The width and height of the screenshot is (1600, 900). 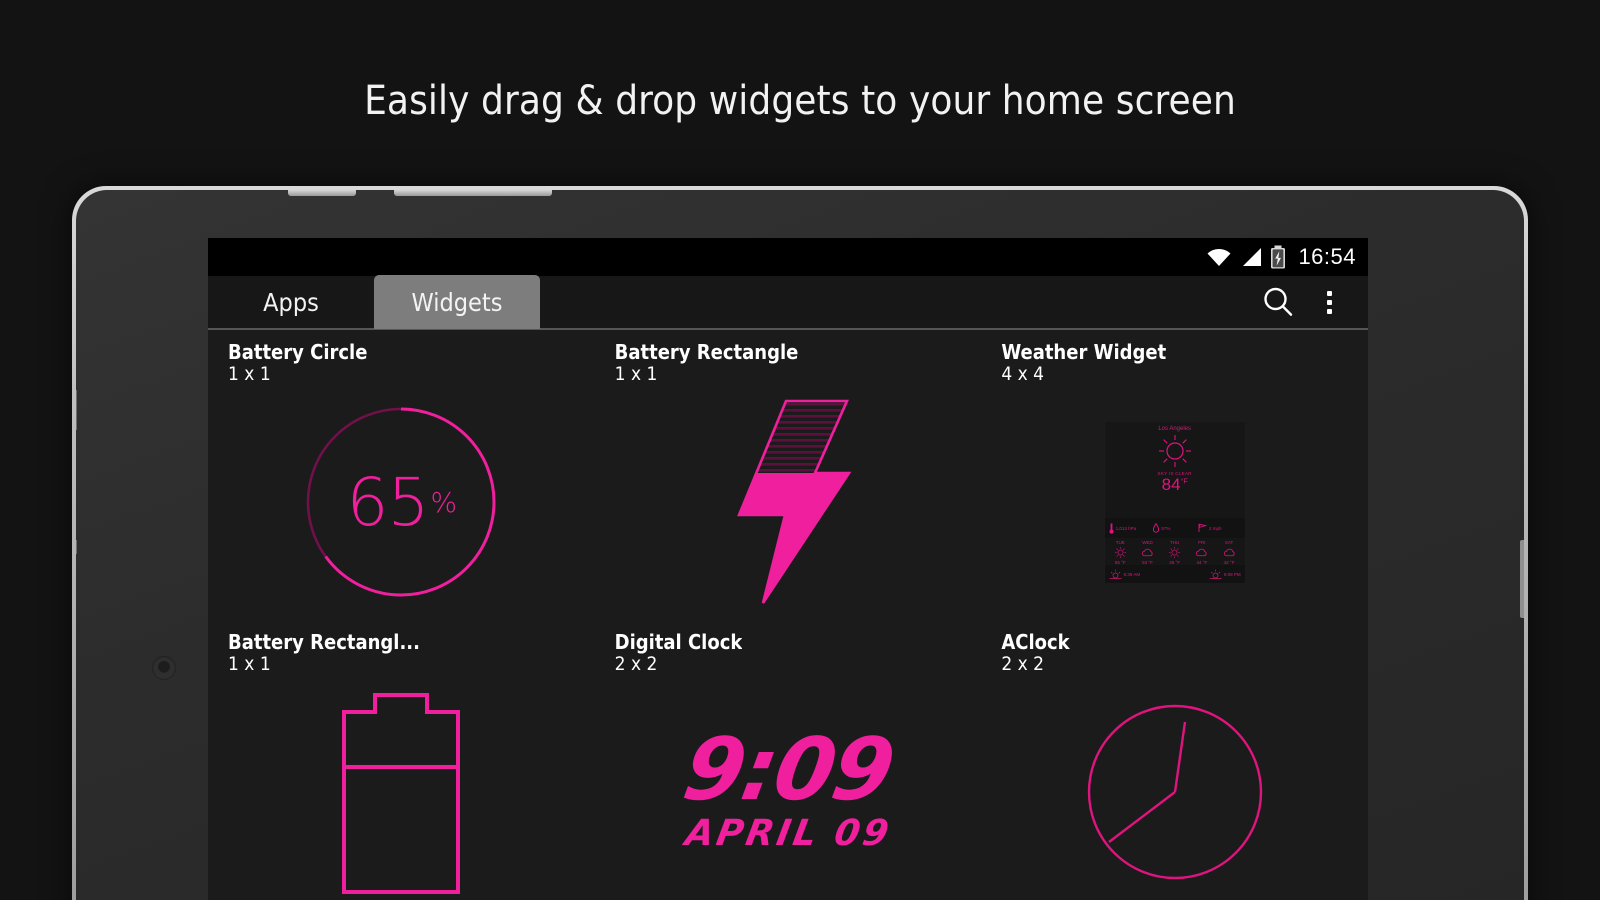 I want to click on weather-stats-row: 1,013 hPa 57% 2 mph, so click(x=1174, y=528).